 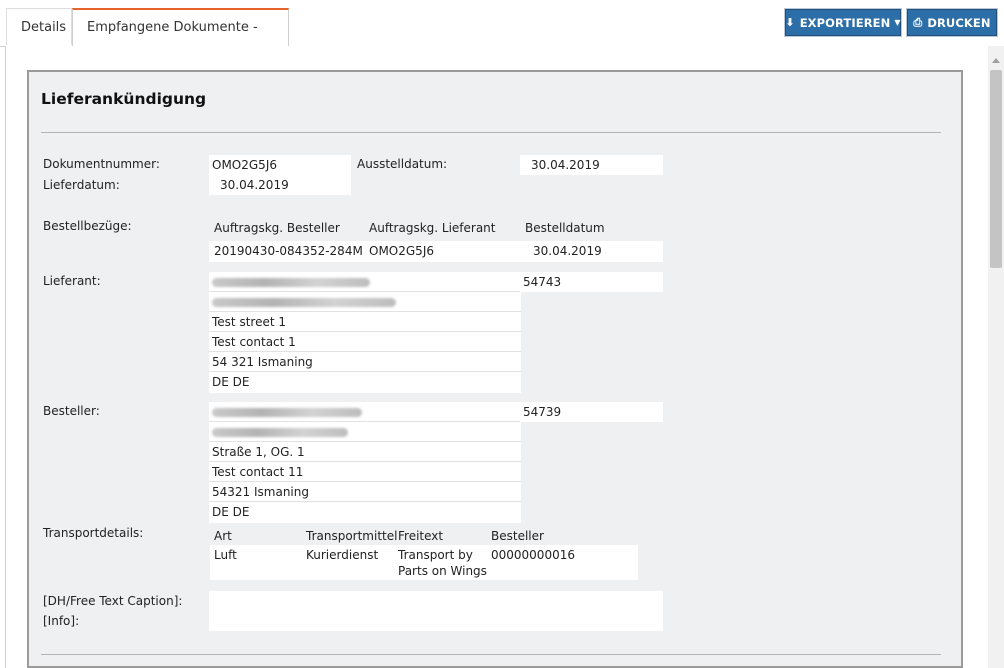 I want to click on header-auftragskg-besteller: Auftragskg. Besteller, so click(x=277, y=228).